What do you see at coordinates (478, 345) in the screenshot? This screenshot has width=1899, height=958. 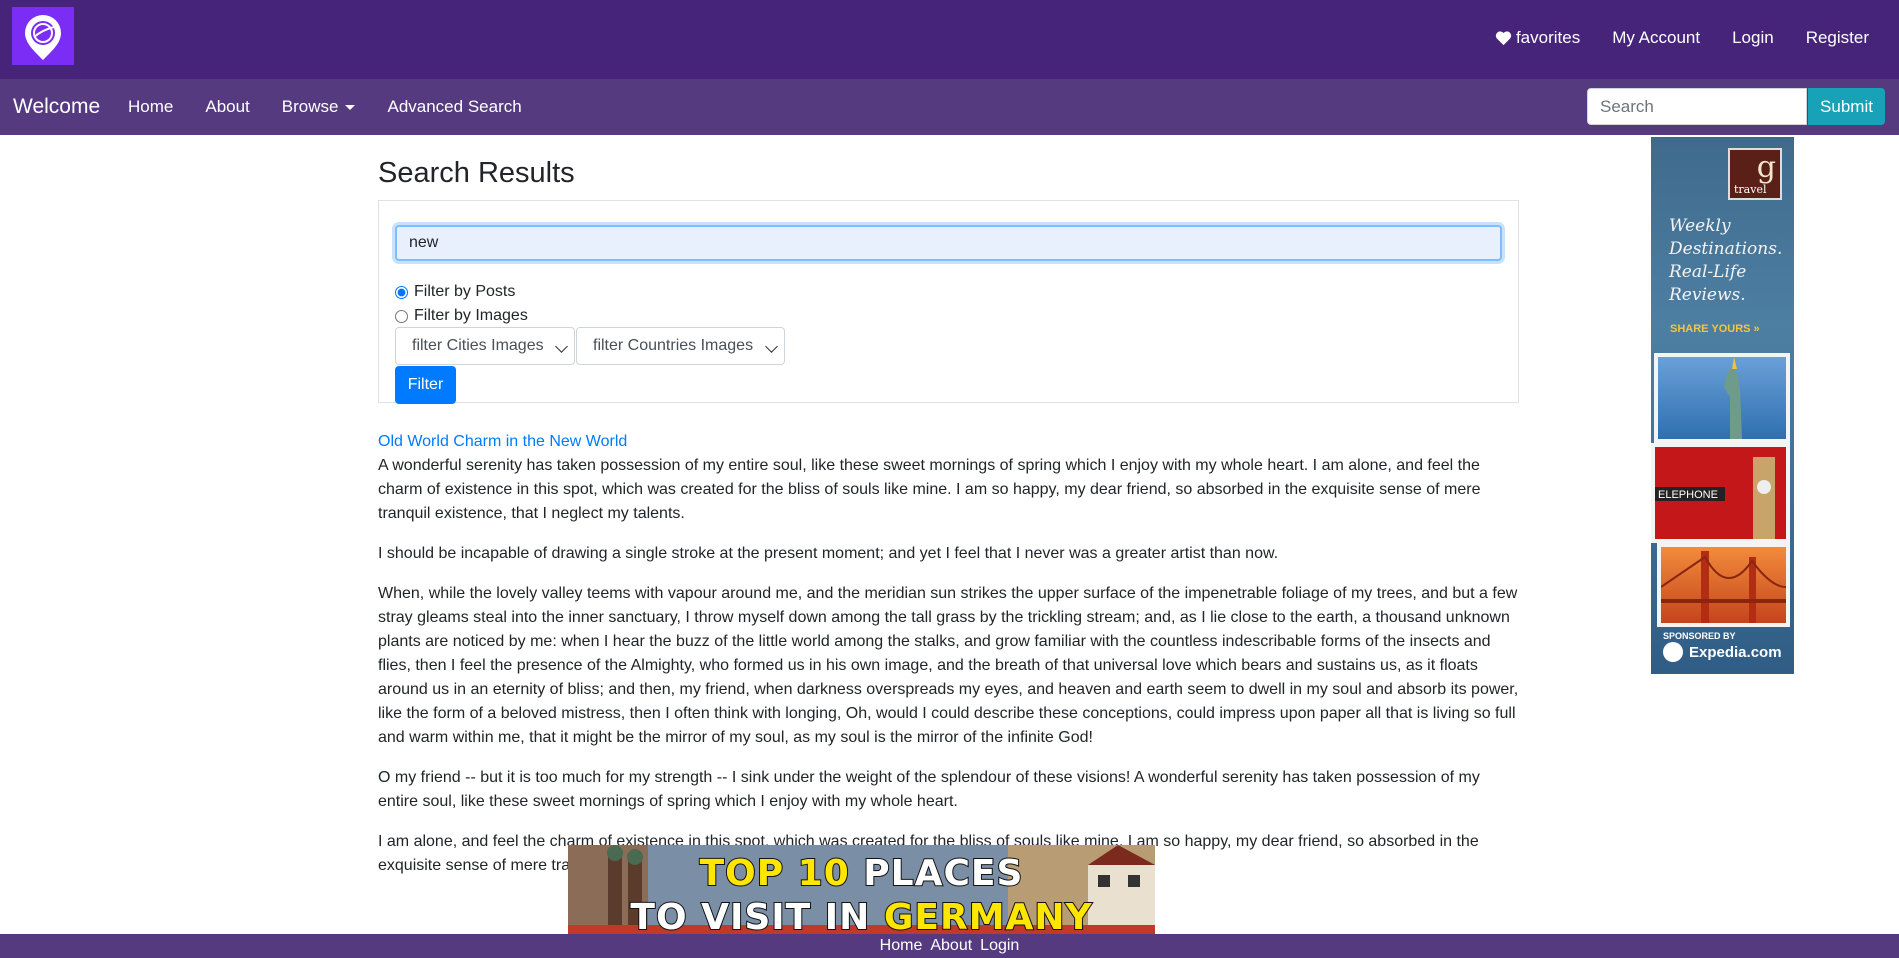 I see `cities-select-value: filter Cities Images` at bounding box center [478, 345].